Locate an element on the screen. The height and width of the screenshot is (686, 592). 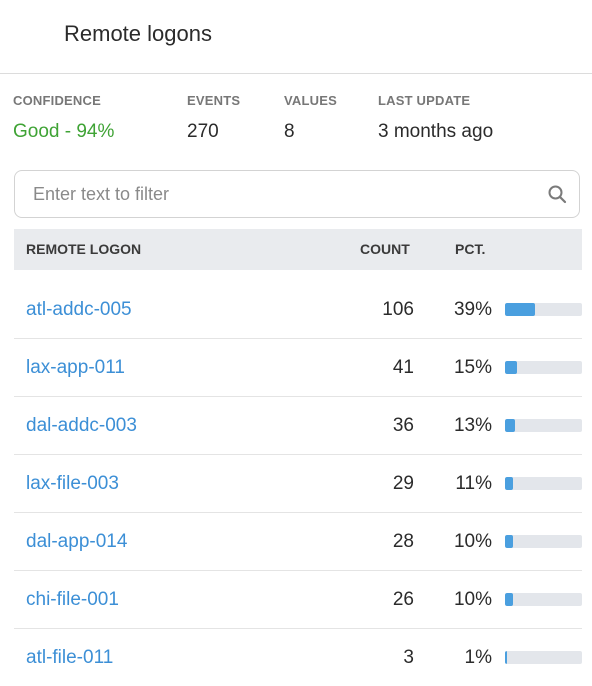
stat-last-update: LAST UPDATE 3 months ago is located at coordinates (435, 118).